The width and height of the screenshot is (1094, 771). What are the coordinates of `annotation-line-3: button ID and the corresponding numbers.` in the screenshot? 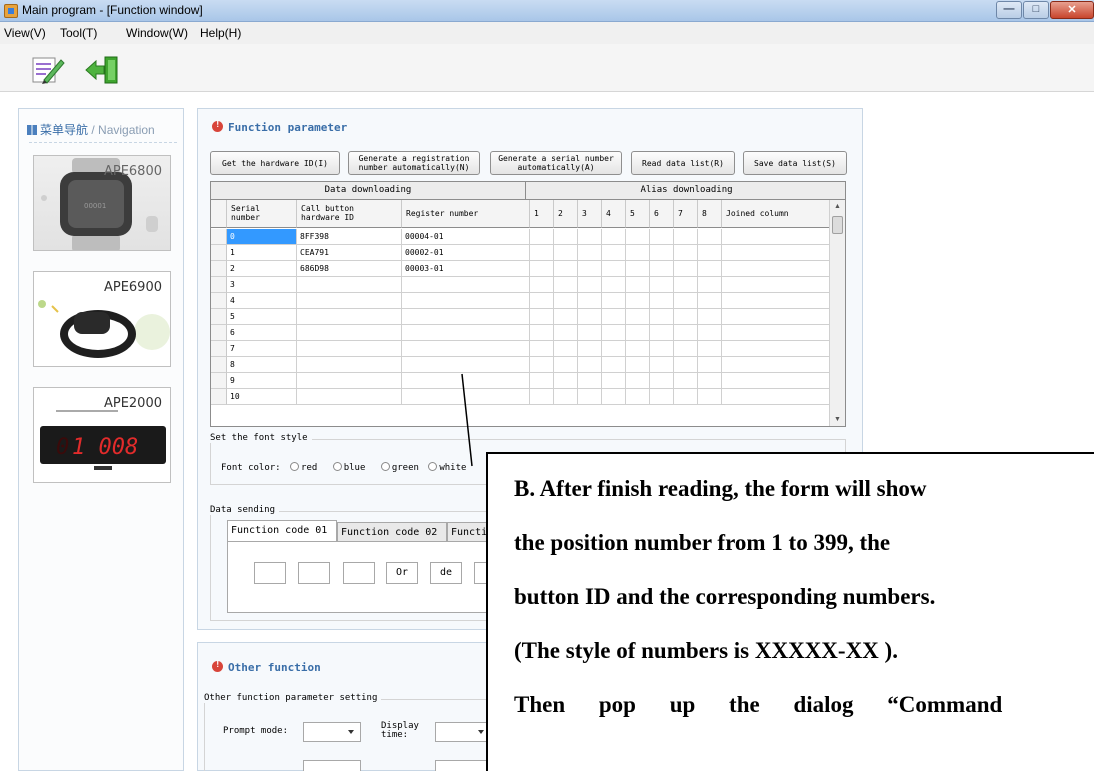 It's located at (725, 596).